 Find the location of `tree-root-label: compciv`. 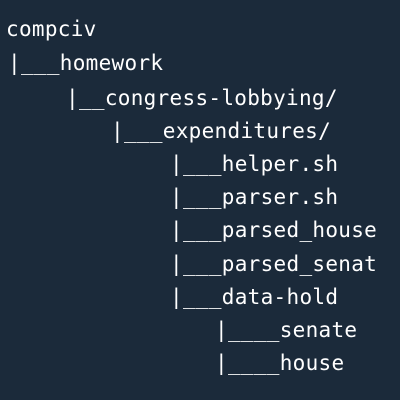

tree-root-label: compciv is located at coordinates (51, 29).